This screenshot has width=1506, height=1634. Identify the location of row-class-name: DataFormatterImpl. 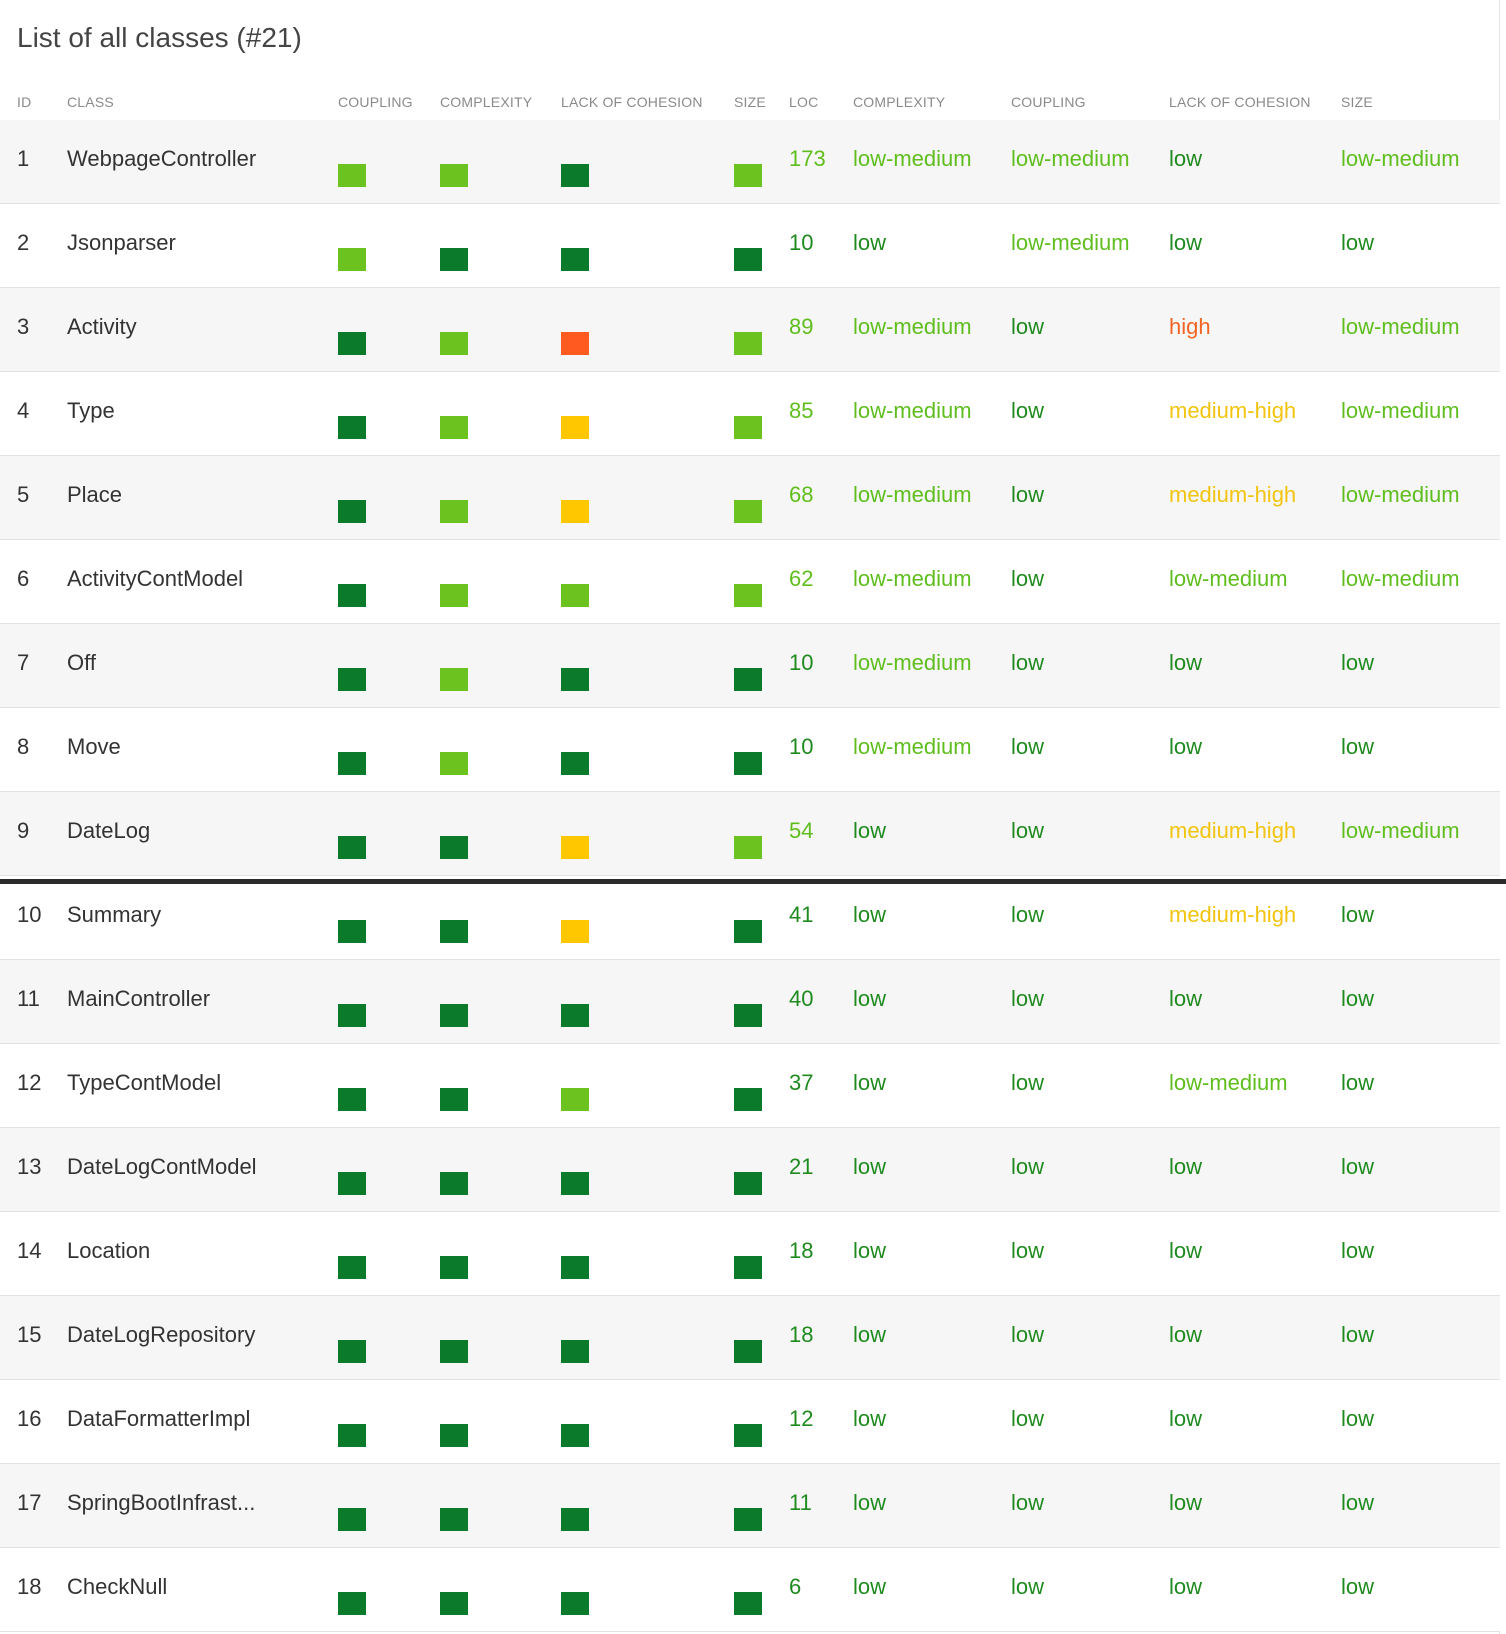
(159, 1418).